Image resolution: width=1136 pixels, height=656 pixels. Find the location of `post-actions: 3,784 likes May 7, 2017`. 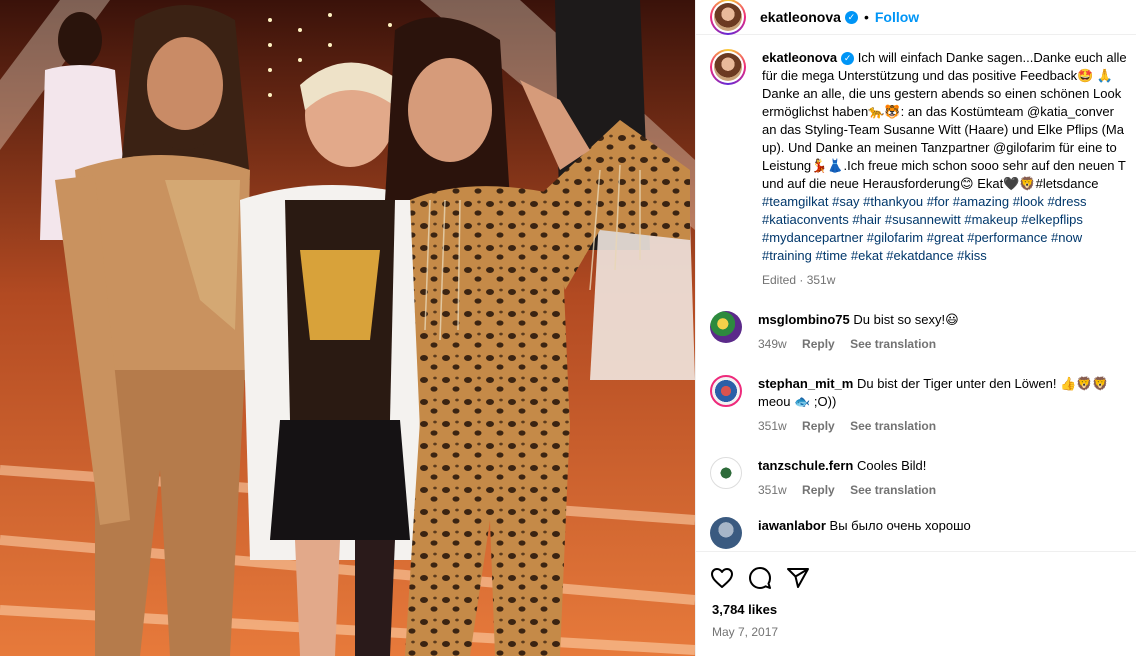

post-actions: 3,784 likes May 7, 2017 is located at coordinates (916, 603).